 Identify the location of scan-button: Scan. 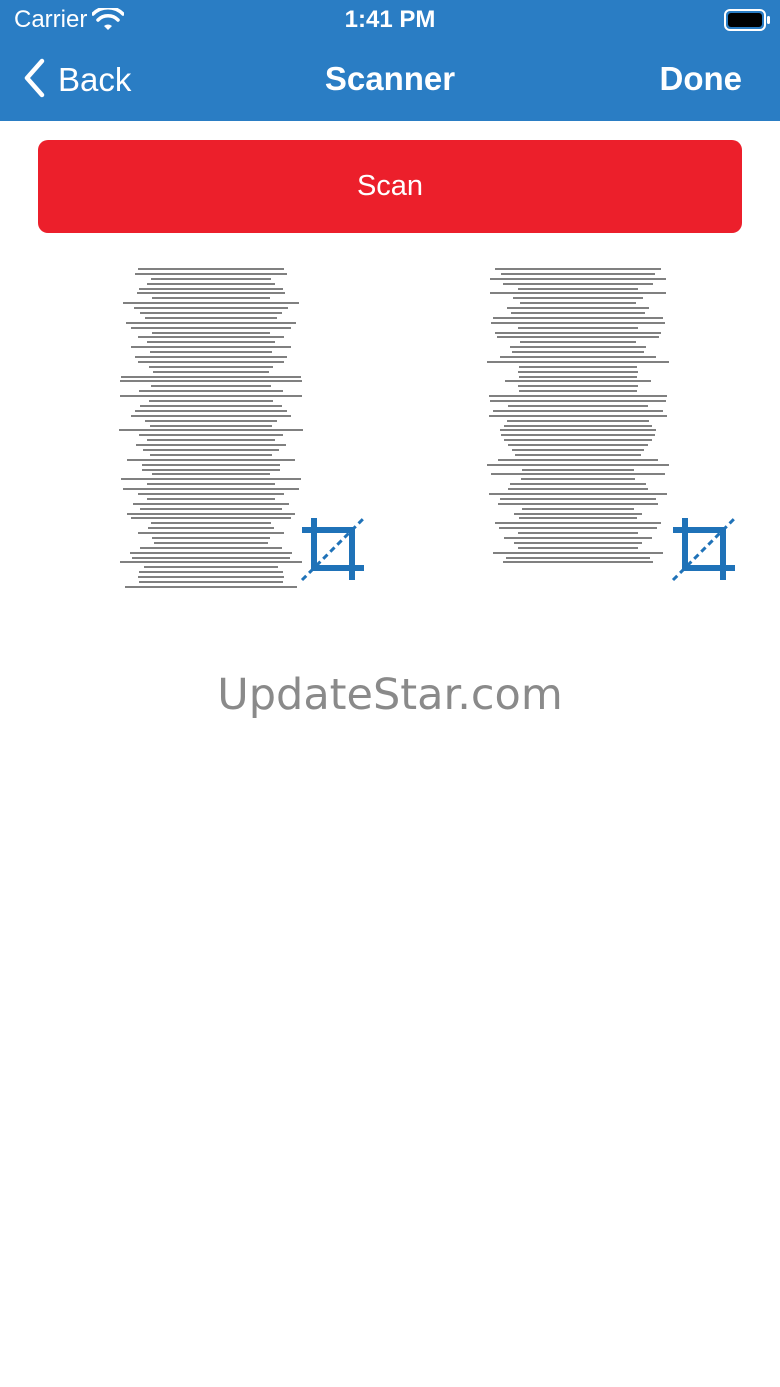
(390, 186).